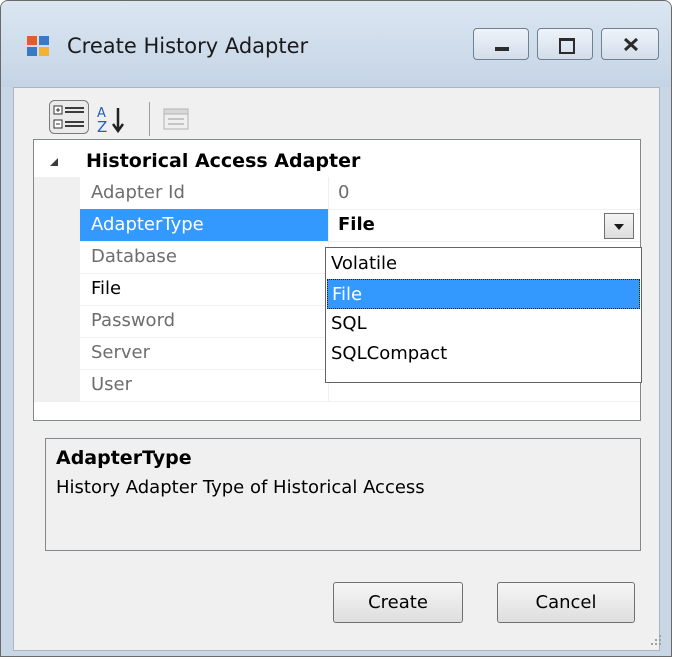 This screenshot has height=659, width=674. Describe the element at coordinates (102, 127) in the screenshot. I see `svg-text: Z` at that location.